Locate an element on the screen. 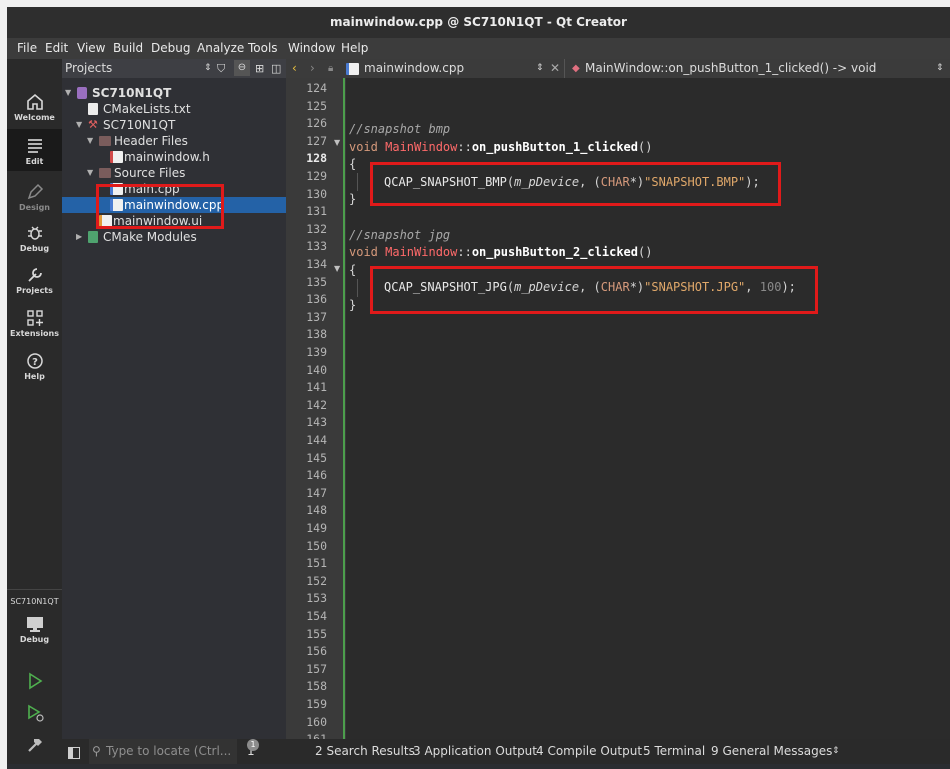 The width and height of the screenshot is (950, 769). indent-guide is located at coordinates (357, 288).